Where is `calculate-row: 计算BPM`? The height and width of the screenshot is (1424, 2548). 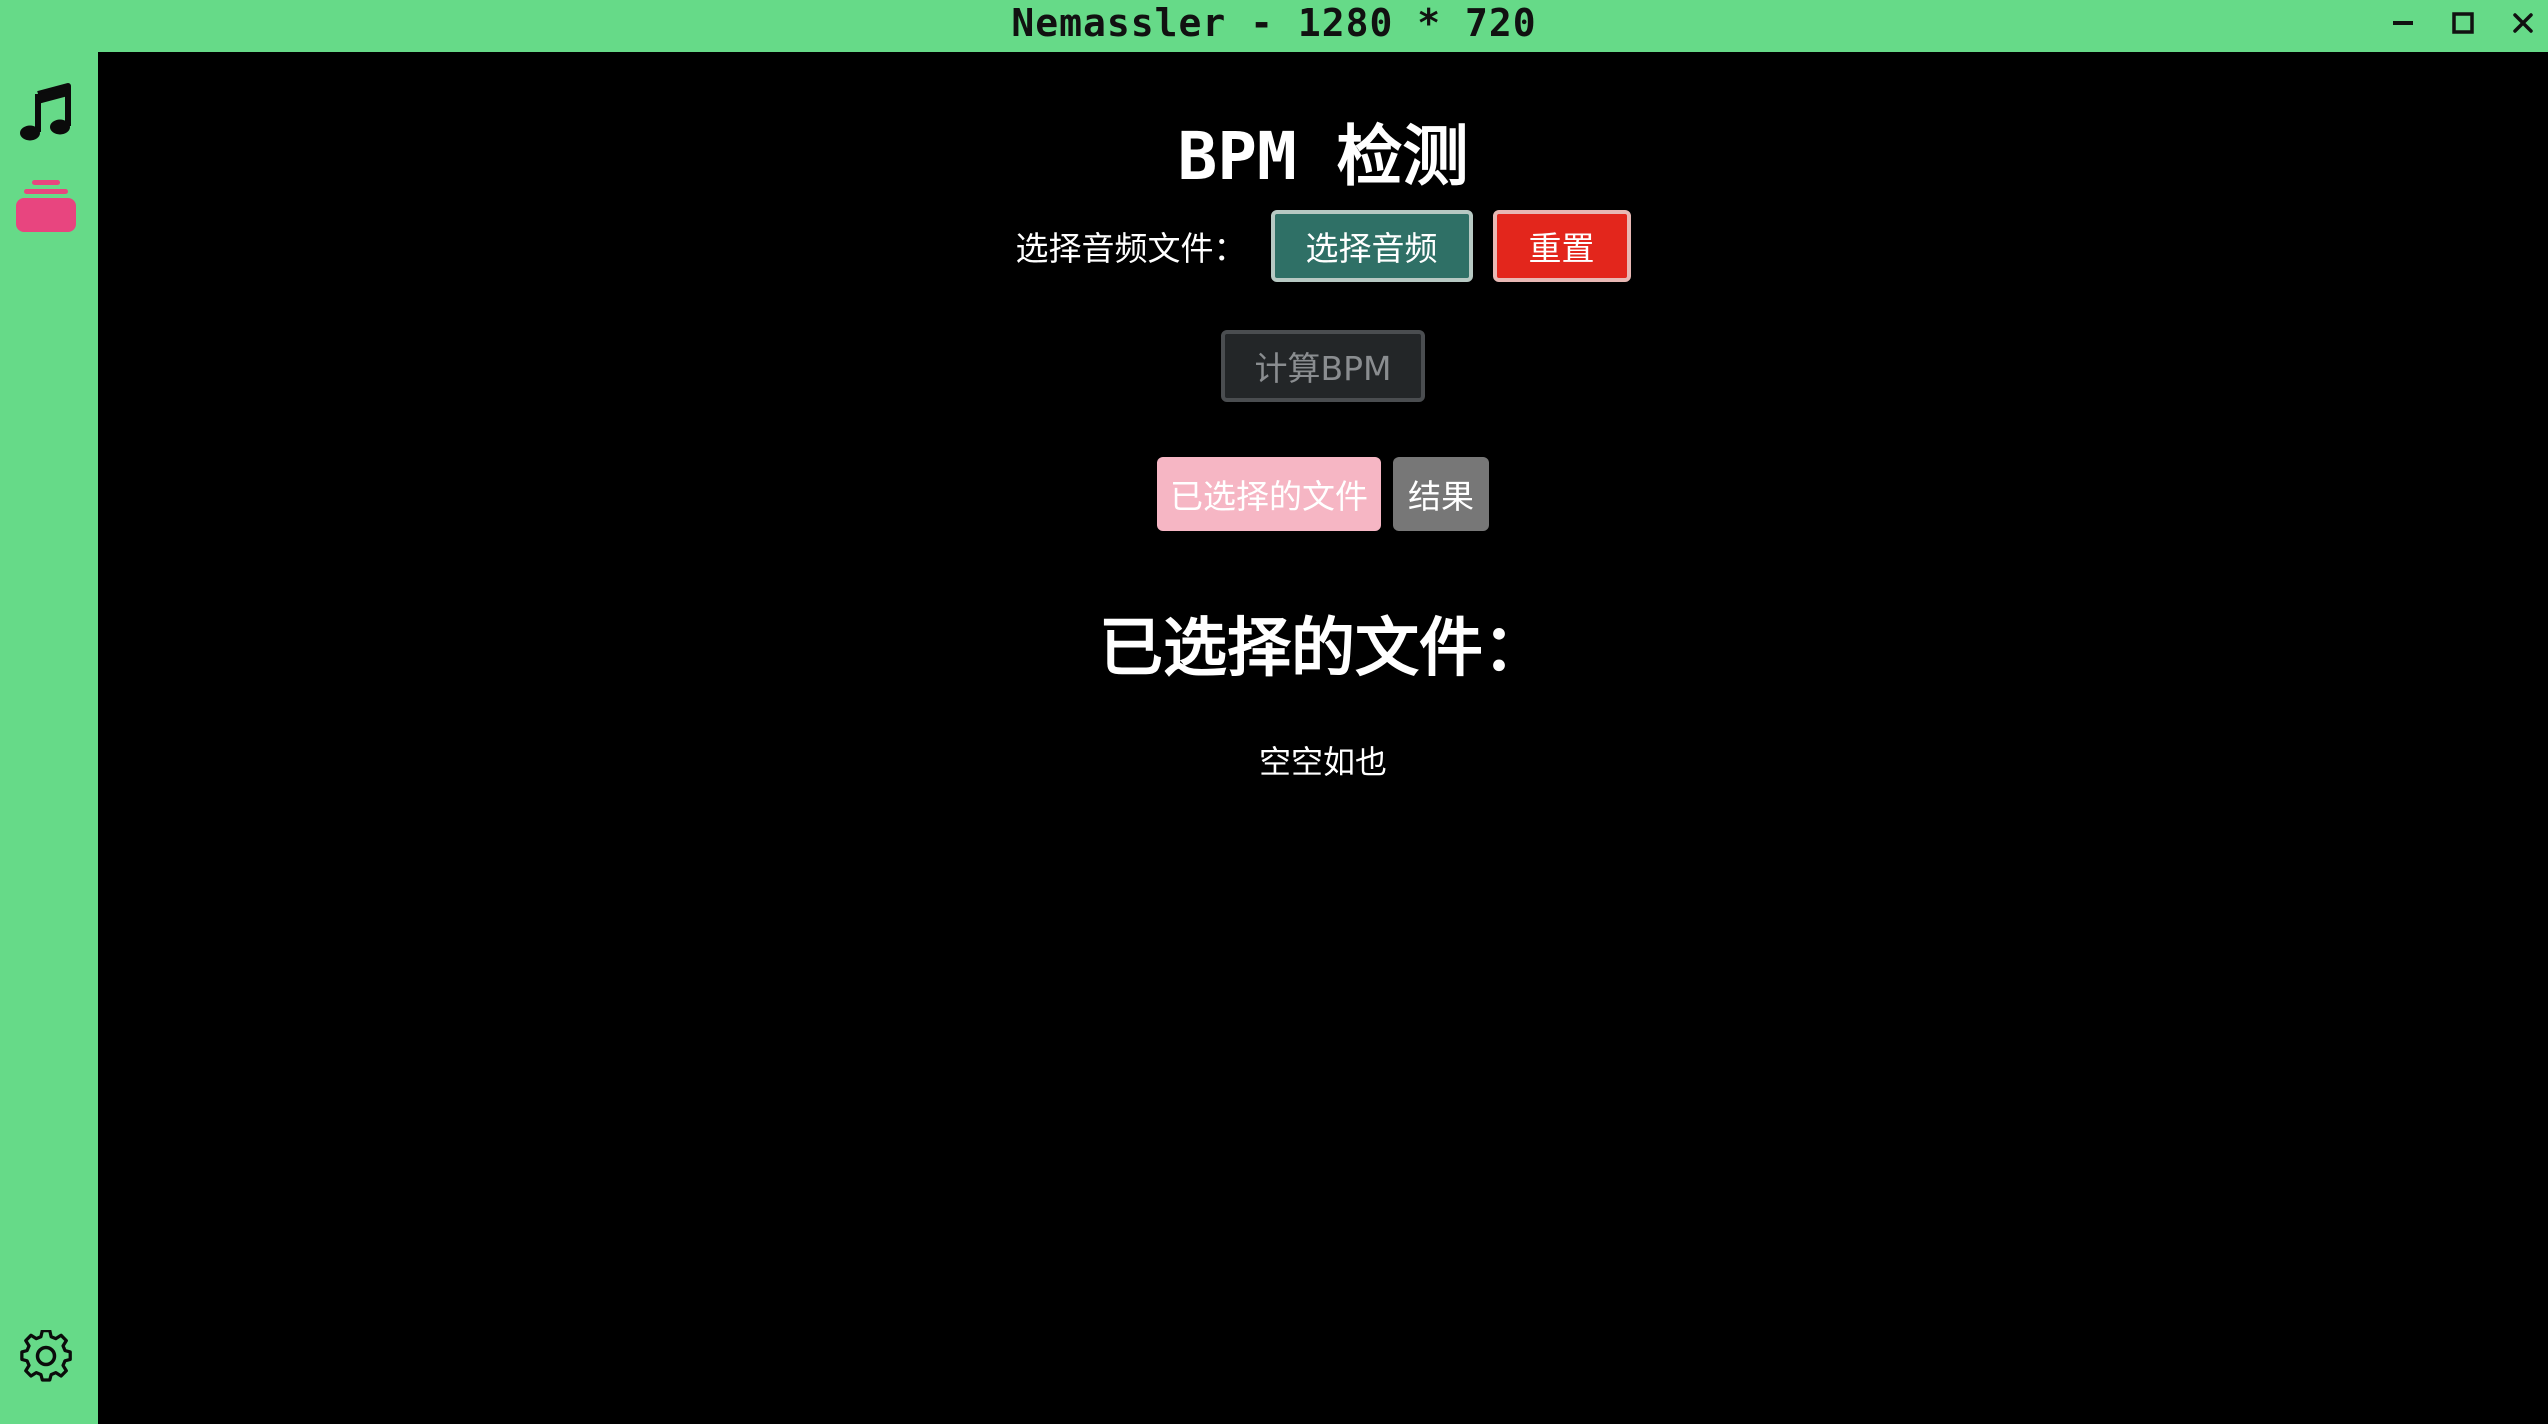 calculate-row: 计算BPM is located at coordinates (1323, 366).